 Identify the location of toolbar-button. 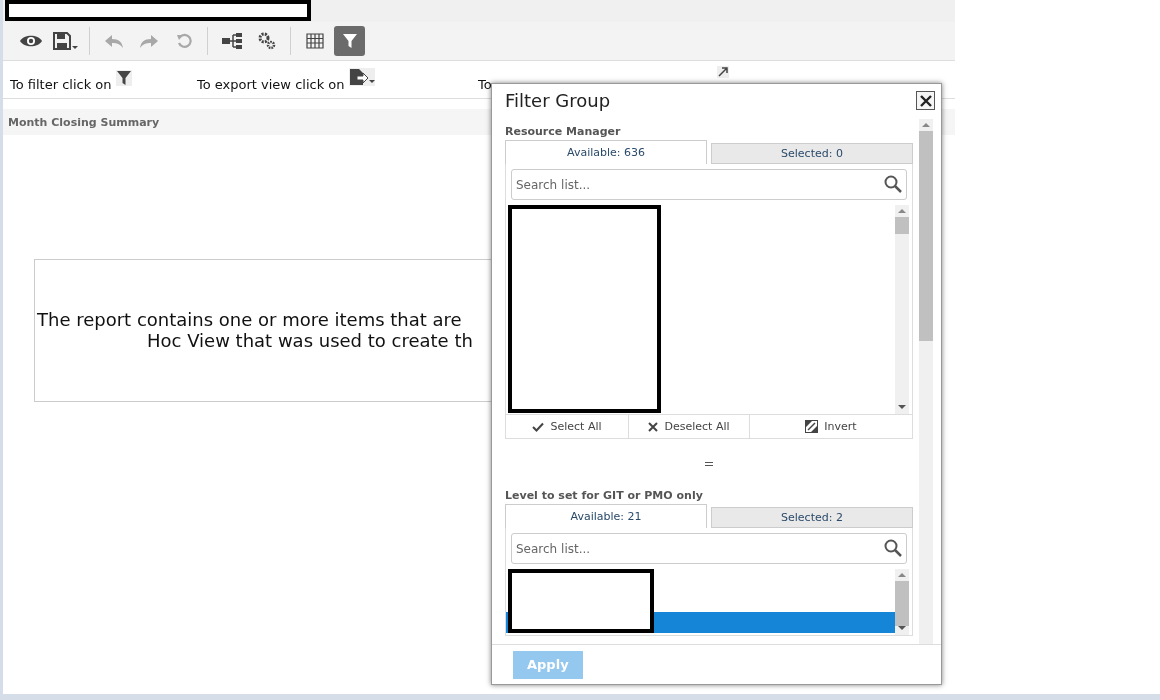
(349, 41).